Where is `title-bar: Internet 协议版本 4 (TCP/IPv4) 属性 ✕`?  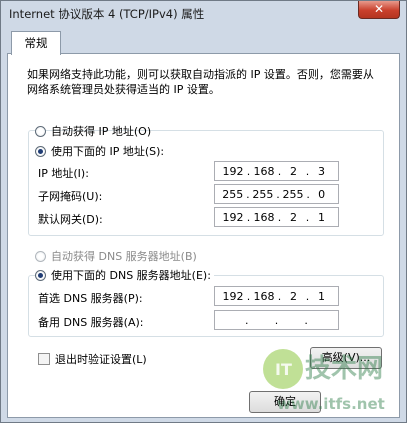 title-bar: Internet 协议版本 4 (TCP/IPv4) 属性 ✕ is located at coordinates (203, 14).